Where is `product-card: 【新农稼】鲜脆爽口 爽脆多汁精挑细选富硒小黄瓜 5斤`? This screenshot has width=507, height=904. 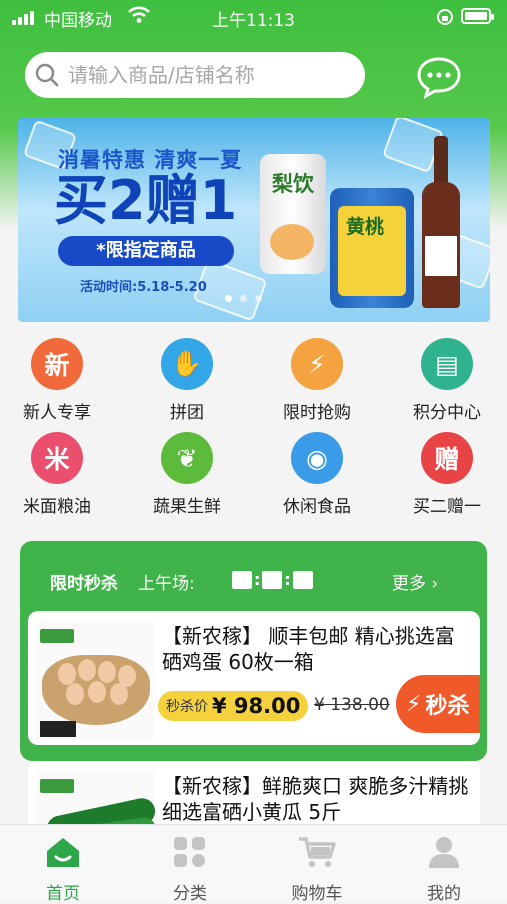
product-card: 【新农稼】鲜脆爽口 爽脆多汁精挑细选富硒小黄瓜 5斤 is located at coordinates (254, 796).